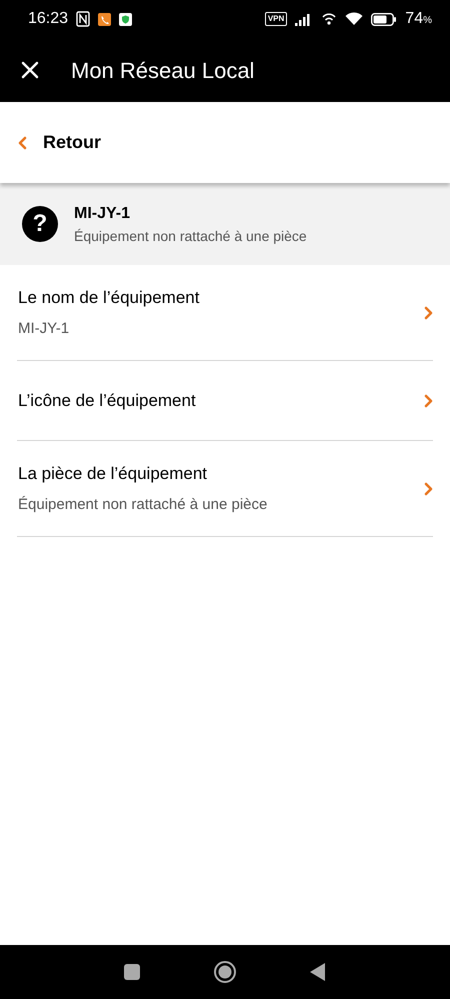 The image size is (450, 999). I want to click on settings-row: Le nom de l’équipement MI-JY-1, so click(225, 313).